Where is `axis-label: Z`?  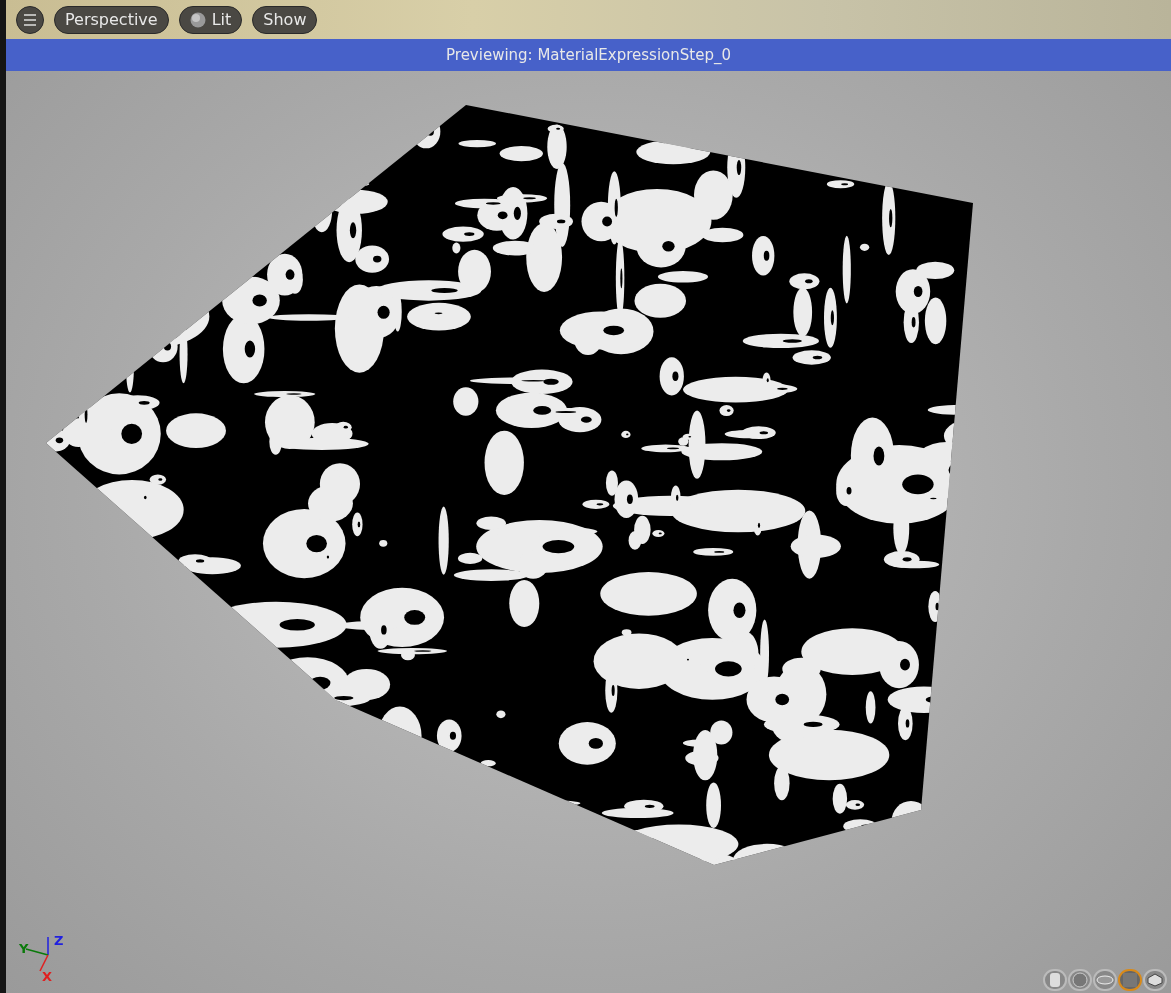
axis-label: Z is located at coordinates (59, 940).